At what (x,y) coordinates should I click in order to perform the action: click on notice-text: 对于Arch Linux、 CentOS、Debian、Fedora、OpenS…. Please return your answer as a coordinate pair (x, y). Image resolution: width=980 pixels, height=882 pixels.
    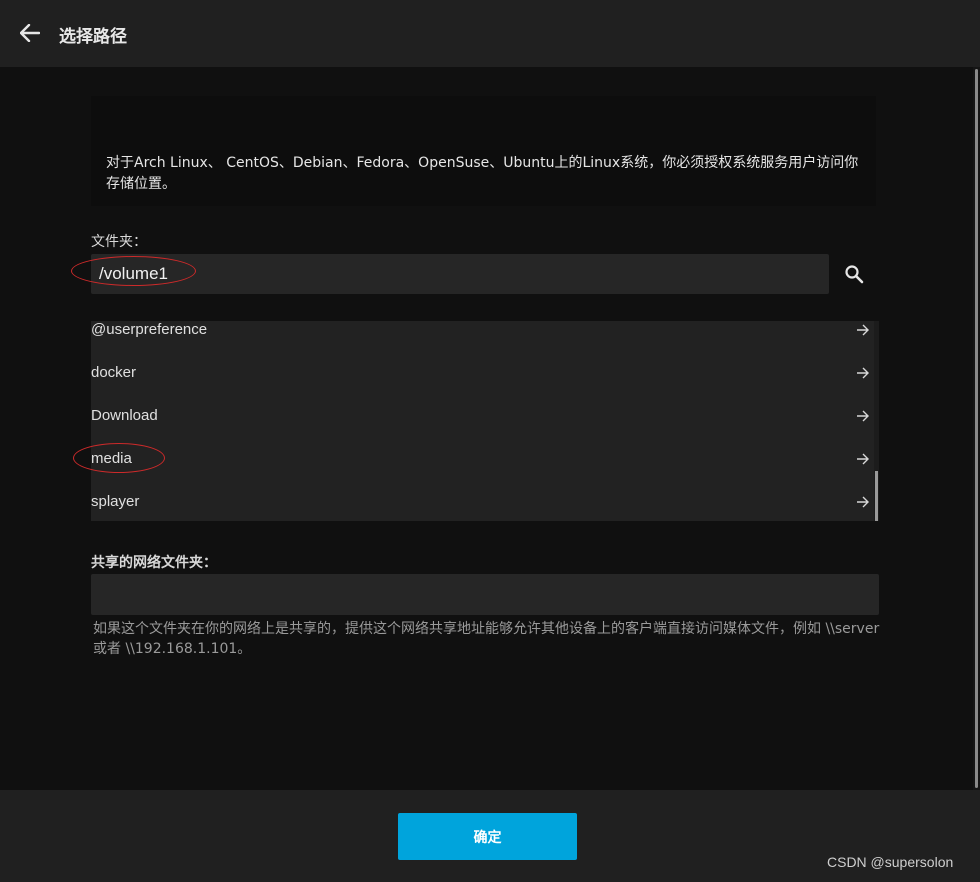
    Looking at the image, I should click on (482, 173).